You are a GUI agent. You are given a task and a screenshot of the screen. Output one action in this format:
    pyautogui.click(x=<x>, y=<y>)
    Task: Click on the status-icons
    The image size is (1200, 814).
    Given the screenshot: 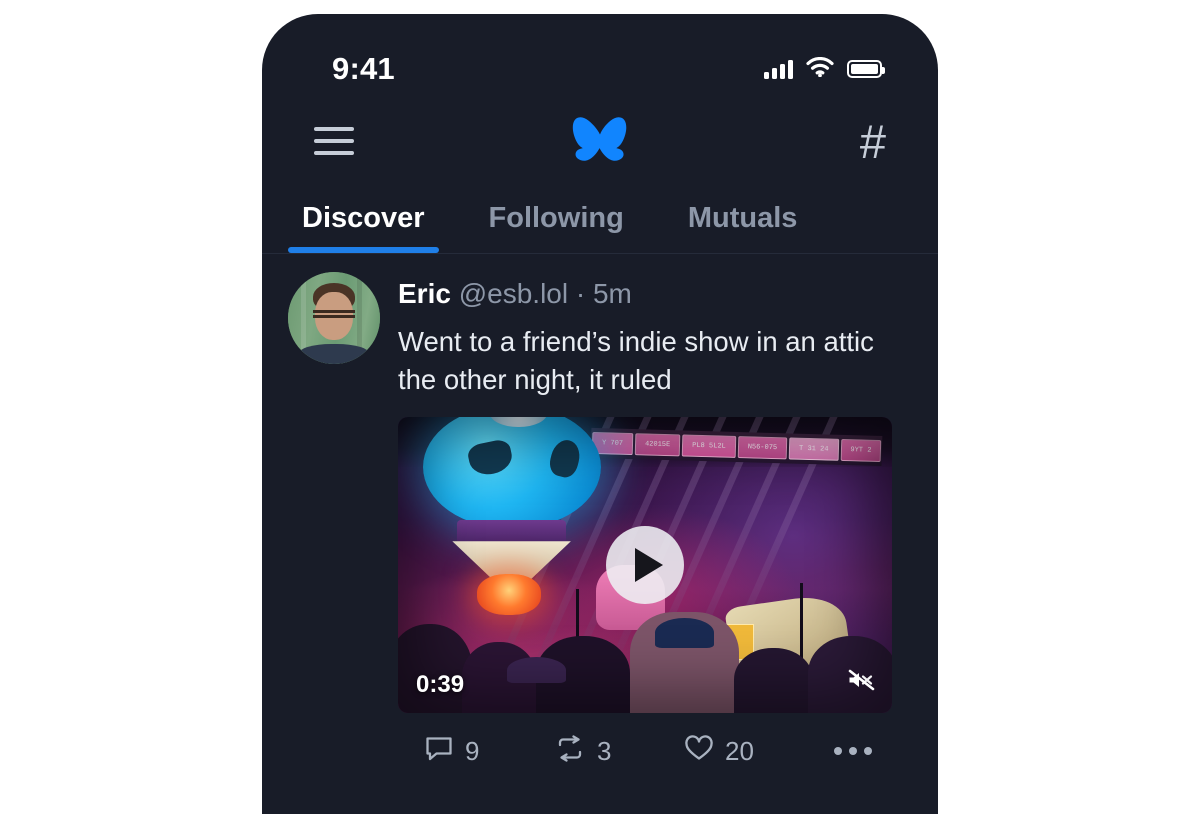 What is the action you would take?
    pyautogui.click(x=824, y=69)
    